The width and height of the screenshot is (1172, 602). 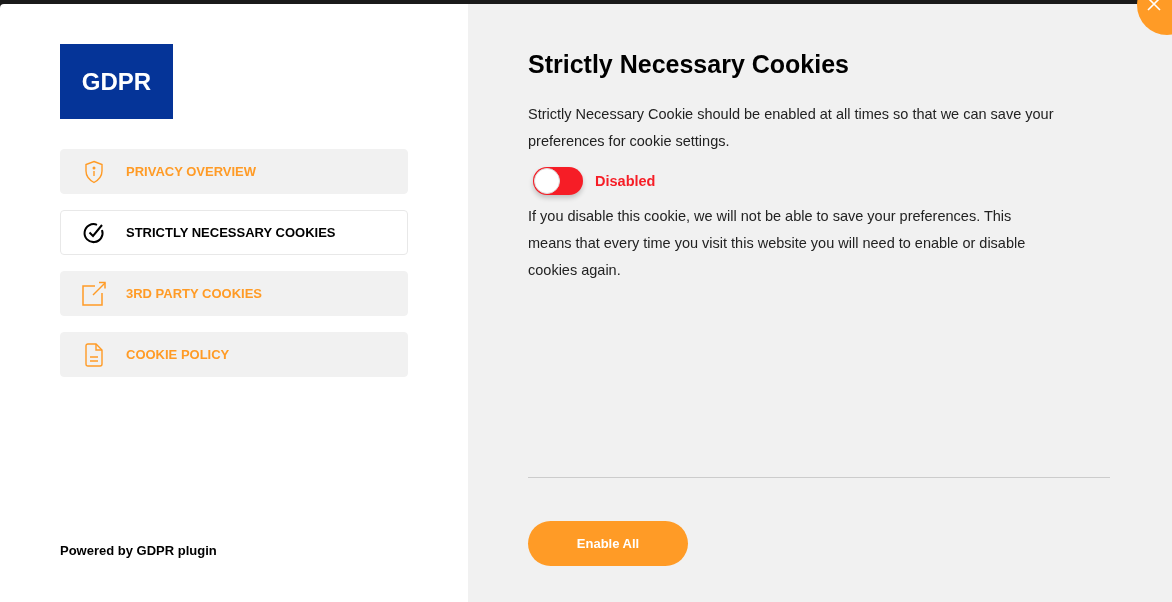 I want to click on nav-tab: 3RD PARTY COOKIES, so click(x=234, y=293).